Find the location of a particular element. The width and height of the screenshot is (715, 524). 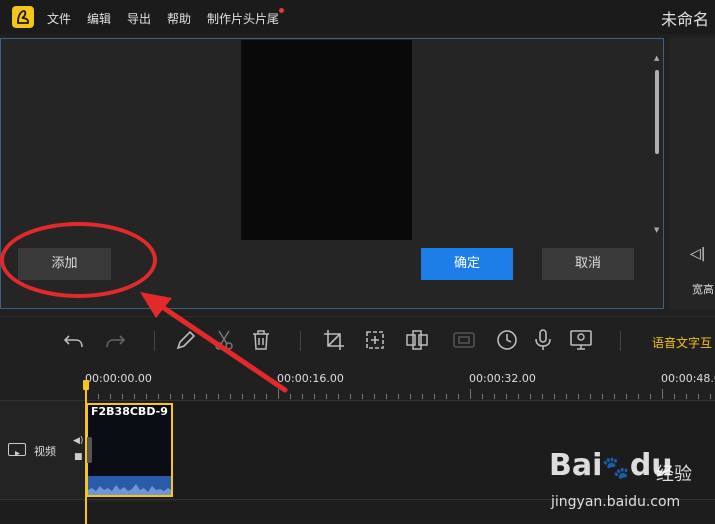

record-screen-icon is located at coordinates (581, 340).